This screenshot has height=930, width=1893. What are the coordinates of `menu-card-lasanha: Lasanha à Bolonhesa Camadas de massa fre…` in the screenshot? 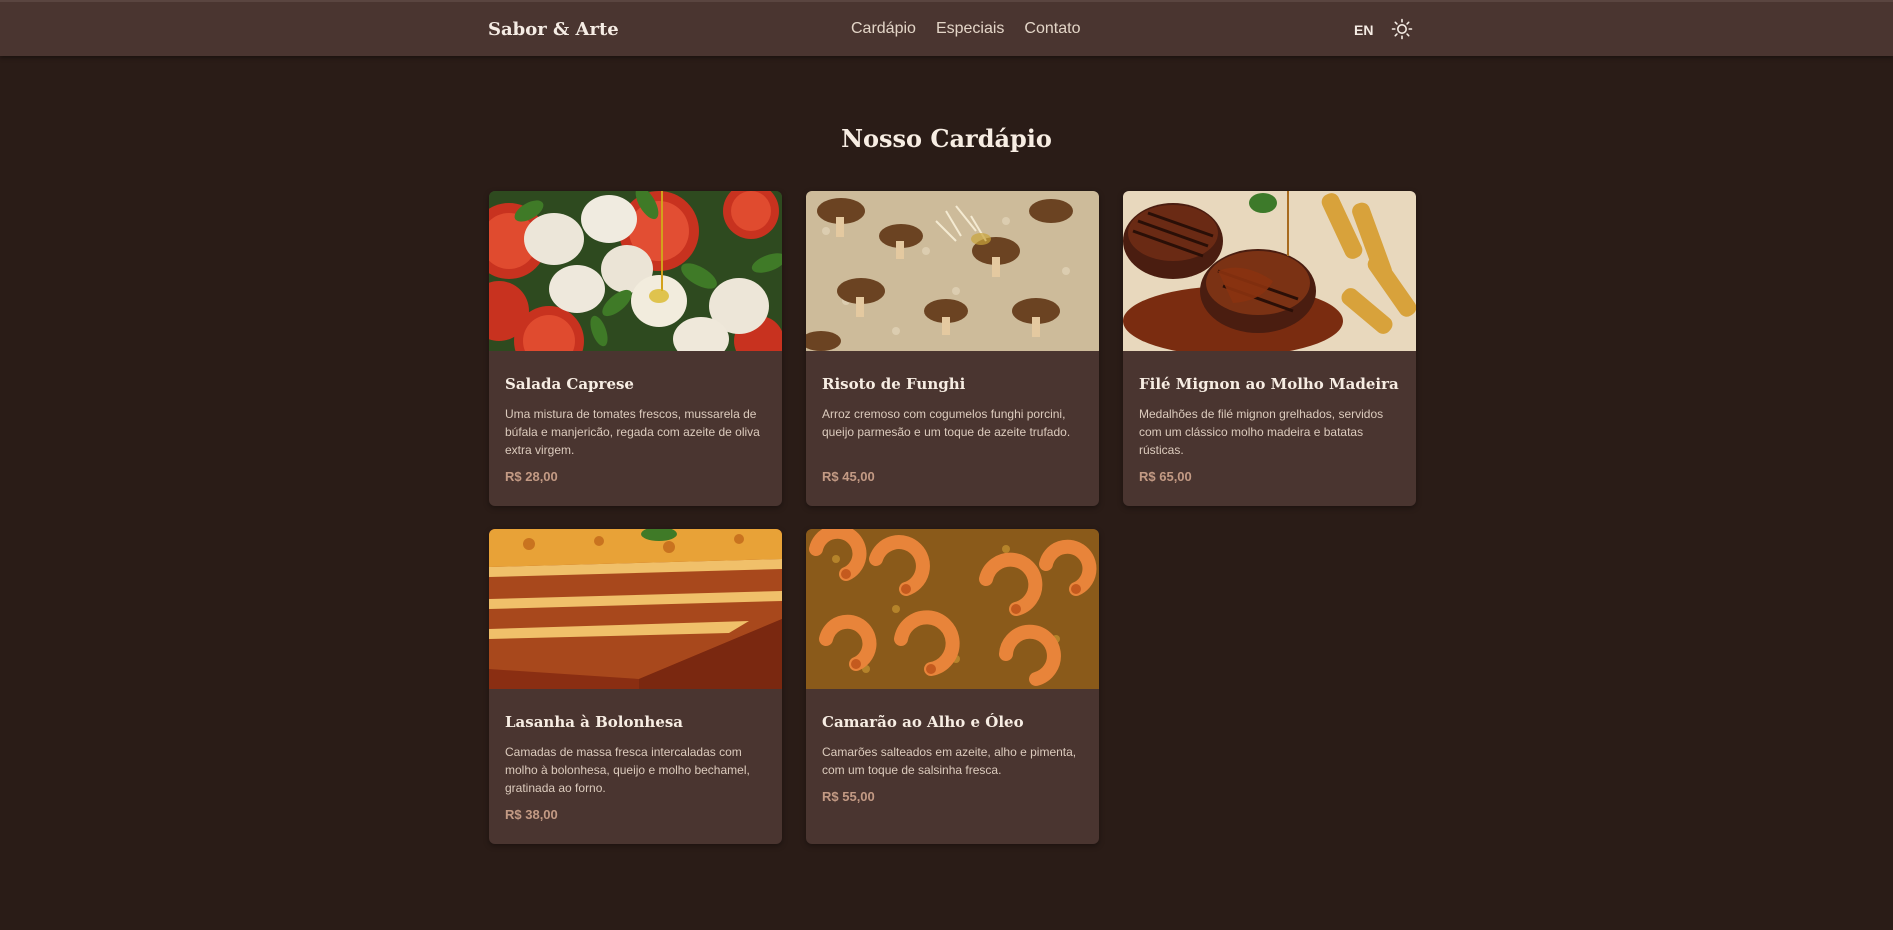 It's located at (635, 686).